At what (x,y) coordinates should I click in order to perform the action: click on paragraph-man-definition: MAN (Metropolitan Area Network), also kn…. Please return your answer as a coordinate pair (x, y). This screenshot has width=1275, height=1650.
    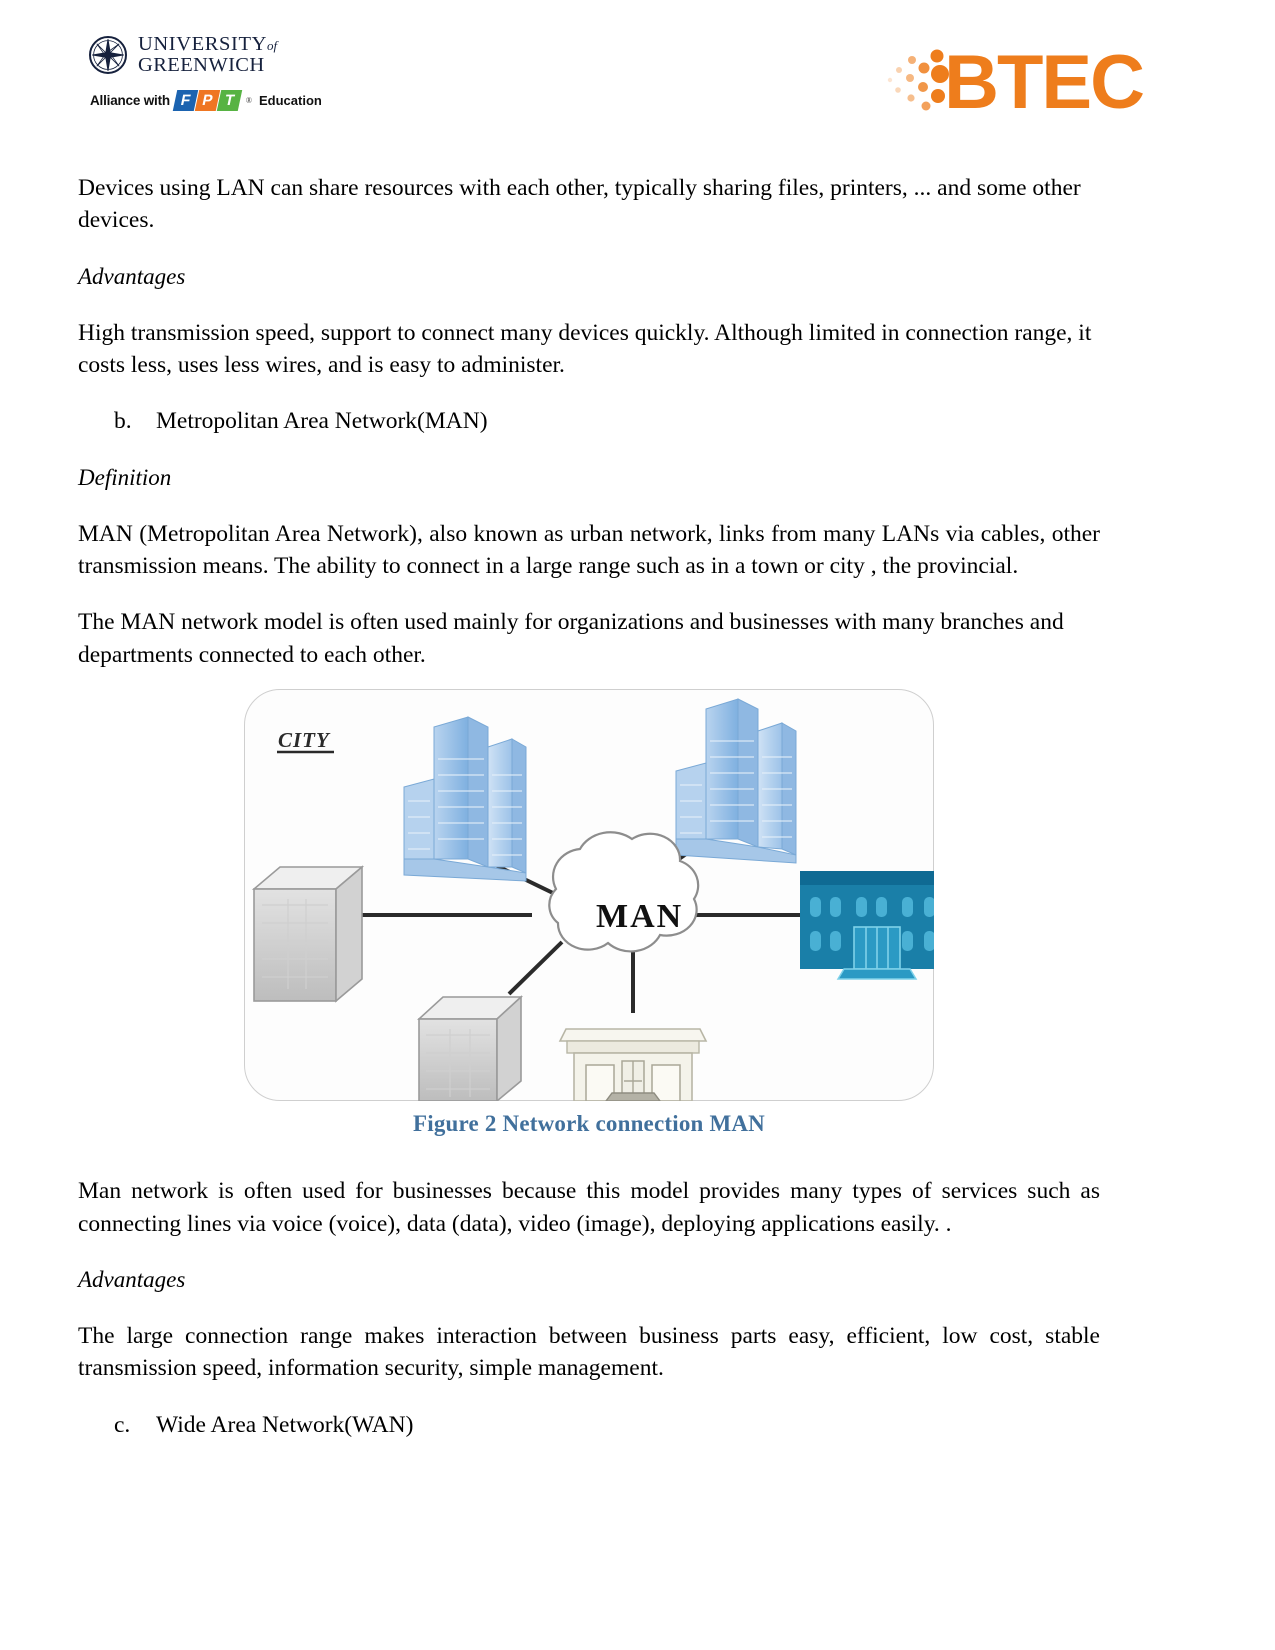
    Looking at the image, I should click on (589, 549).